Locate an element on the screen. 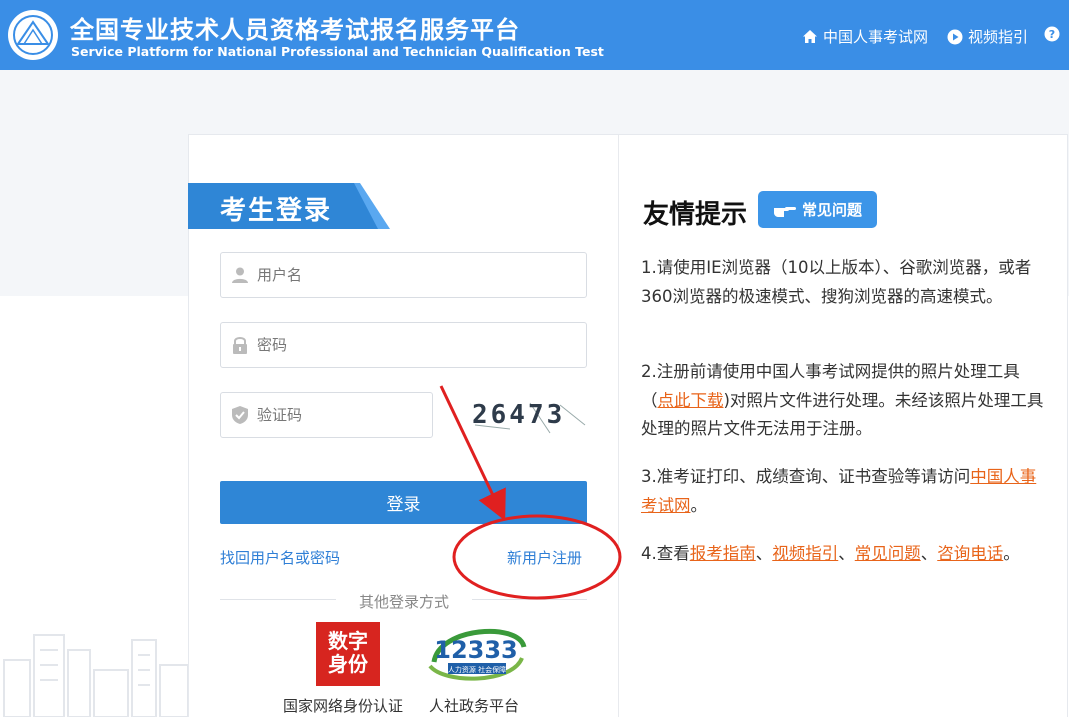 The width and height of the screenshot is (1069, 717). tip-help-text-b: 。 is located at coordinates (1011, 553).